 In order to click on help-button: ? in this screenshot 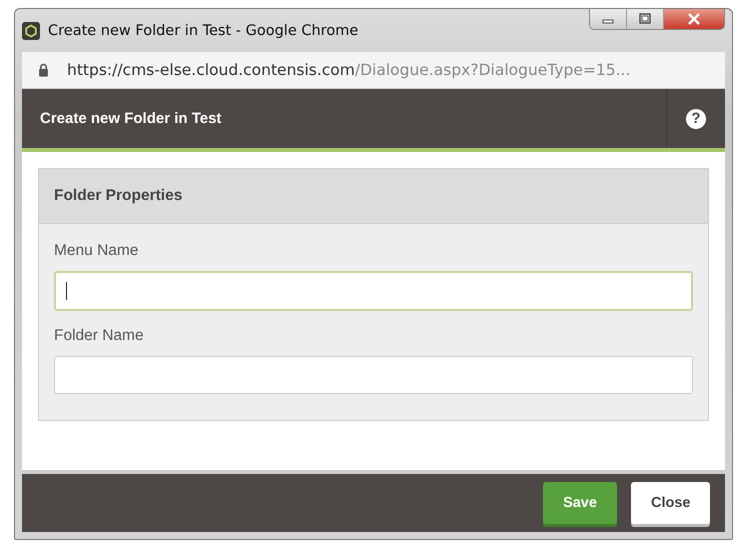, I will do `click(696, 118)`.